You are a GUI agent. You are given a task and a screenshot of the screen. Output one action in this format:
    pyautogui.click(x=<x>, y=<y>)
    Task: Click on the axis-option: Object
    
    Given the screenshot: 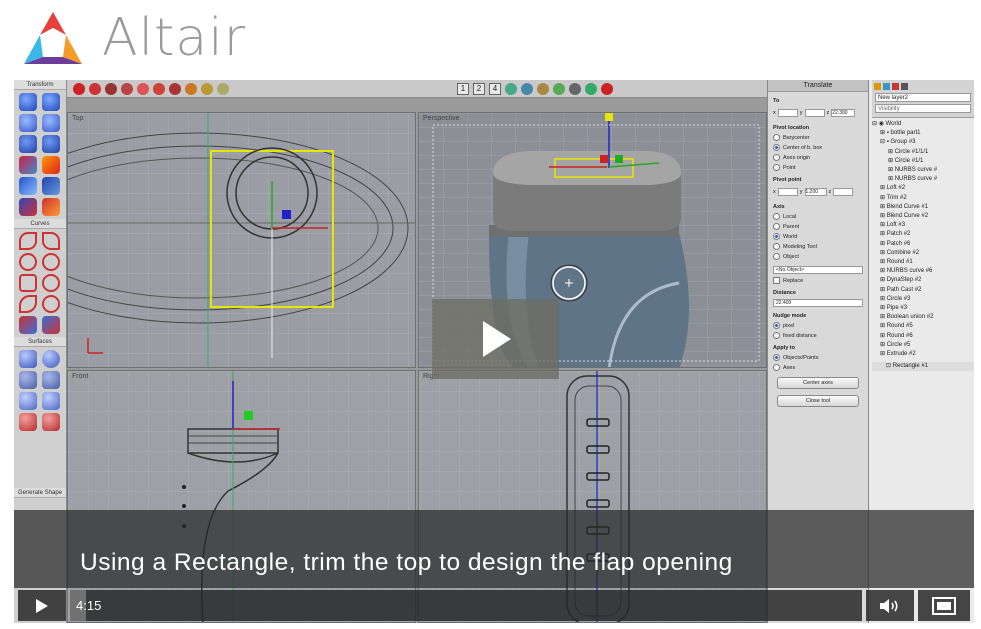 What is the action you would take?
    pyautogui.click(x=818, y=256)
    